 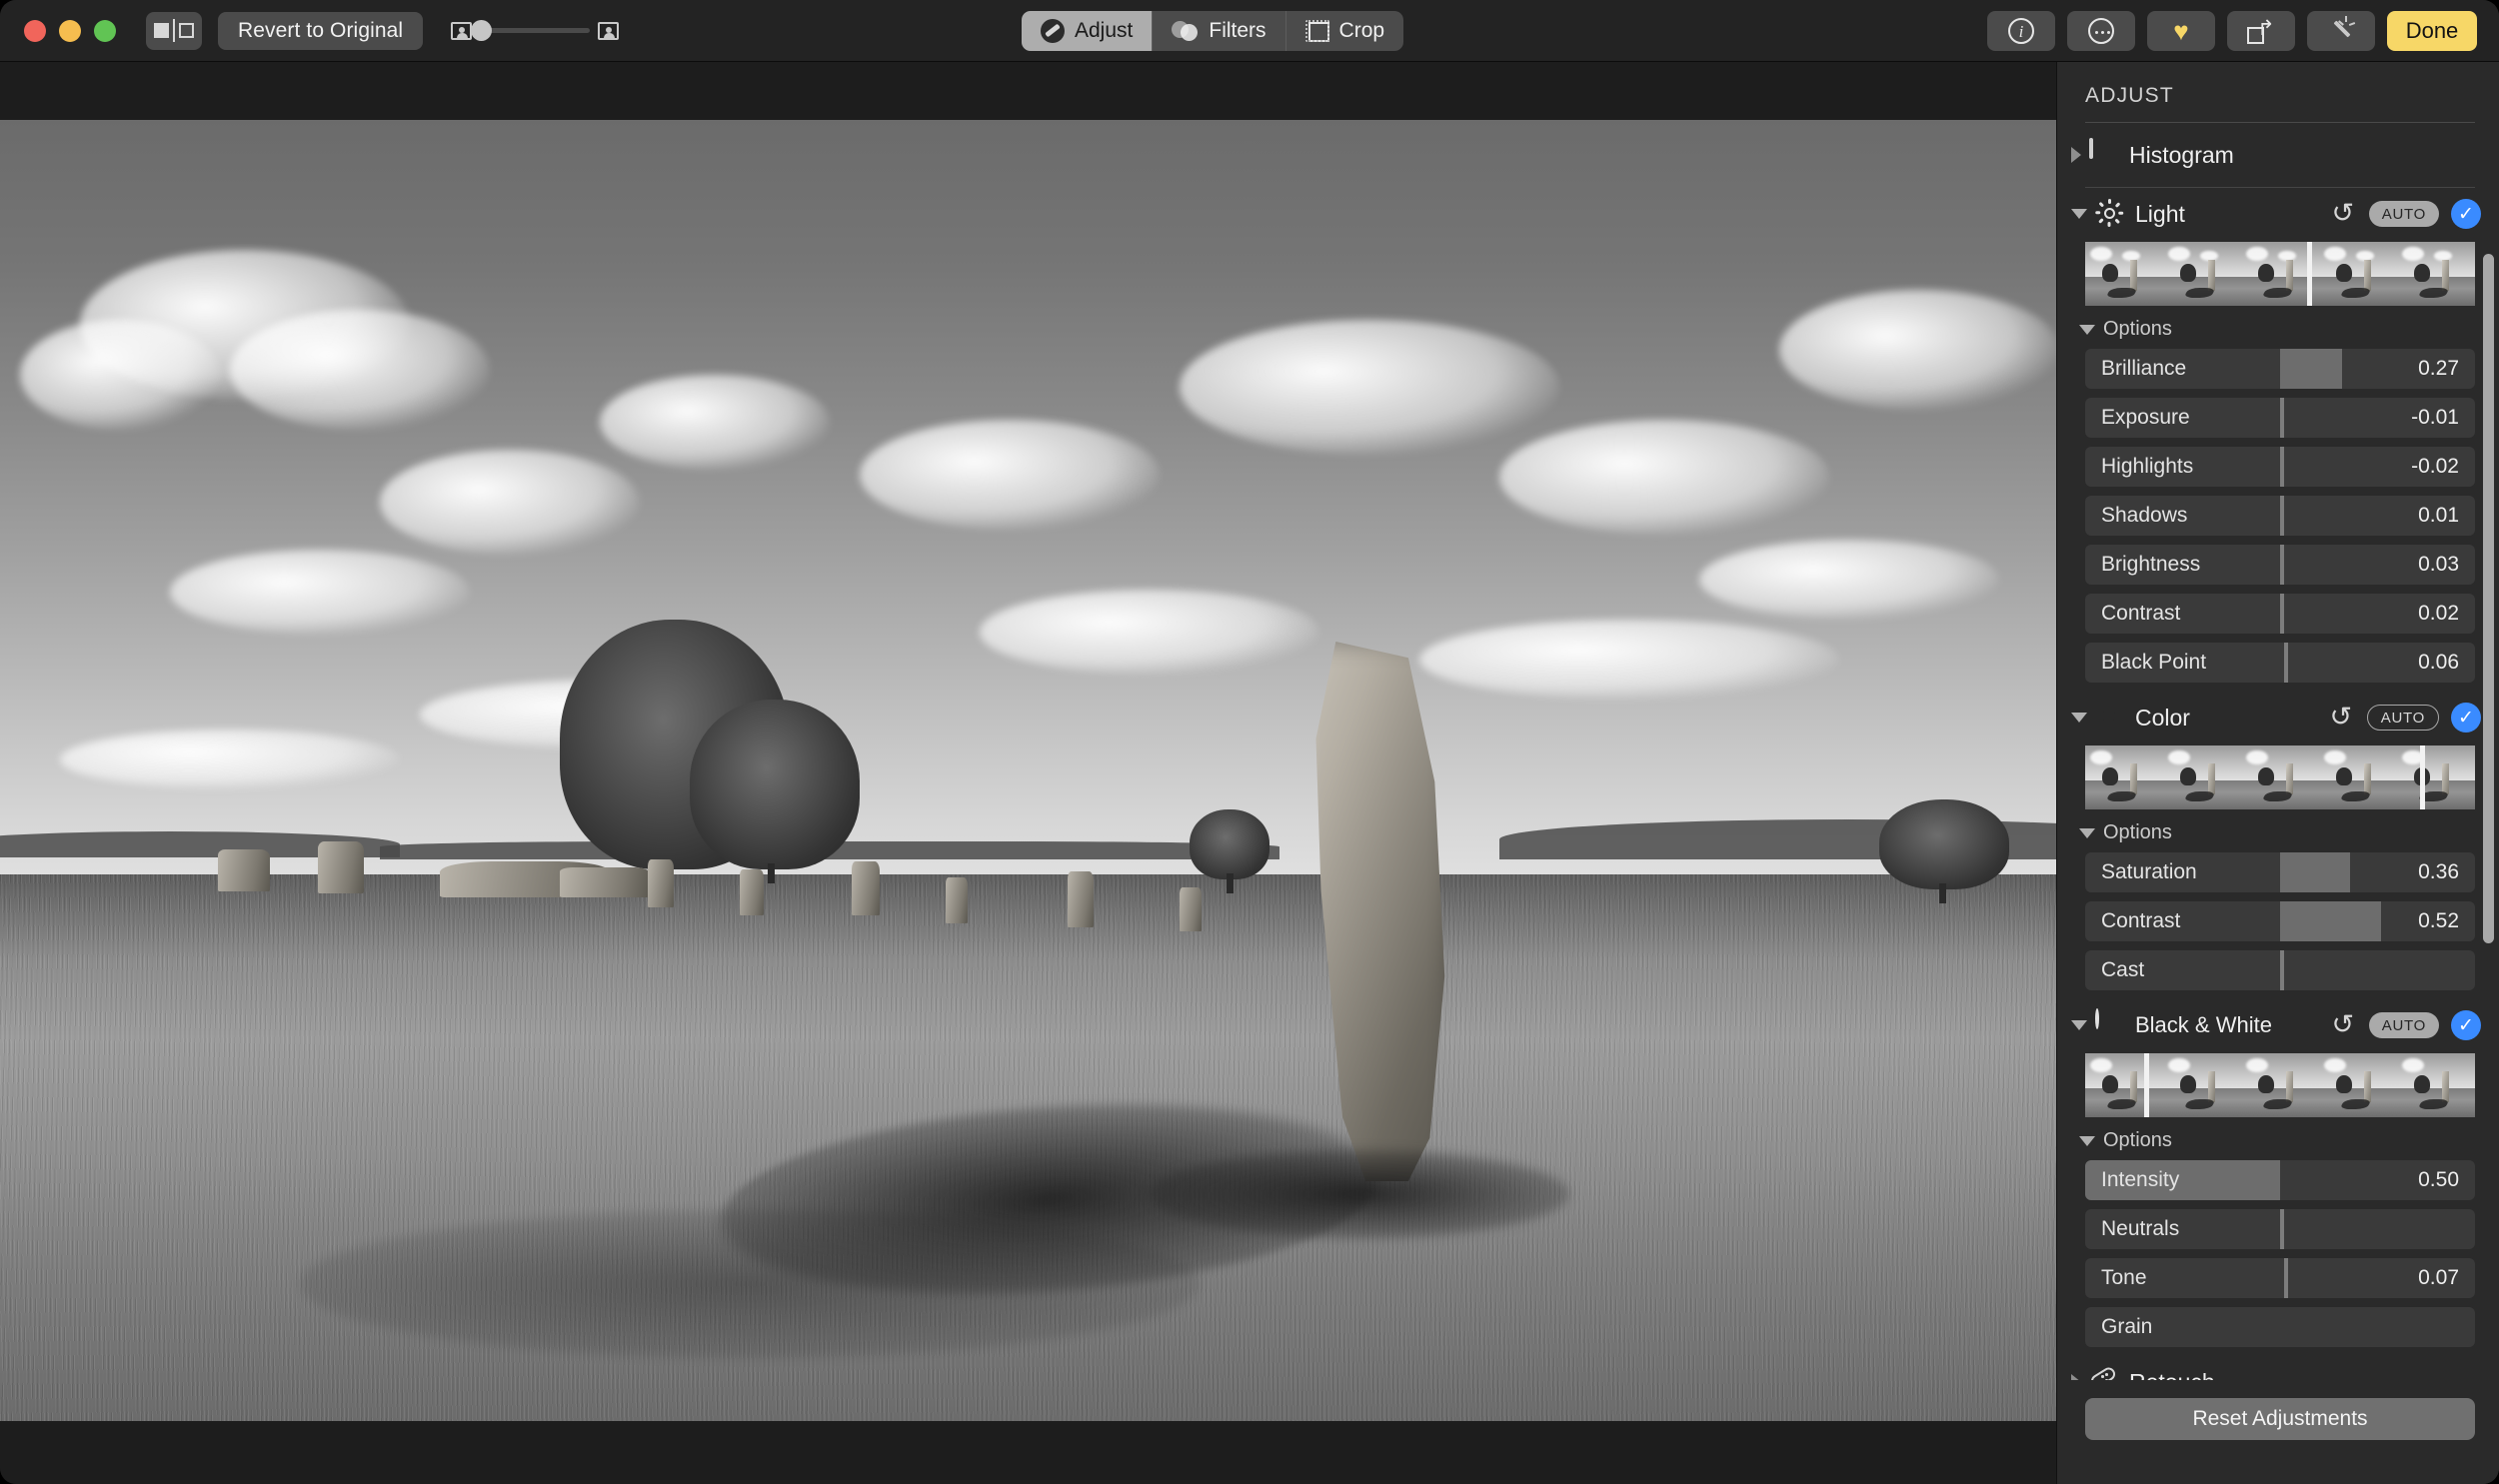 I want to click on more-button, so click(x=2101, y=31).